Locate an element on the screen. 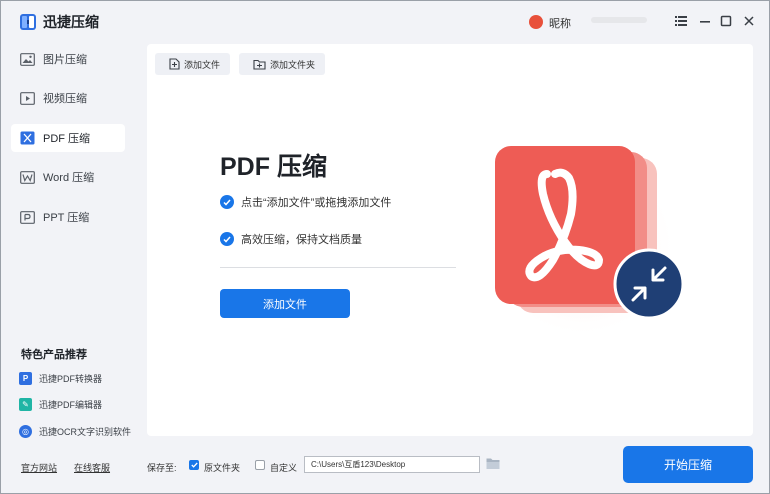 The image size is (770, 494). video-compress-icon is located at coordinates (27, 98).